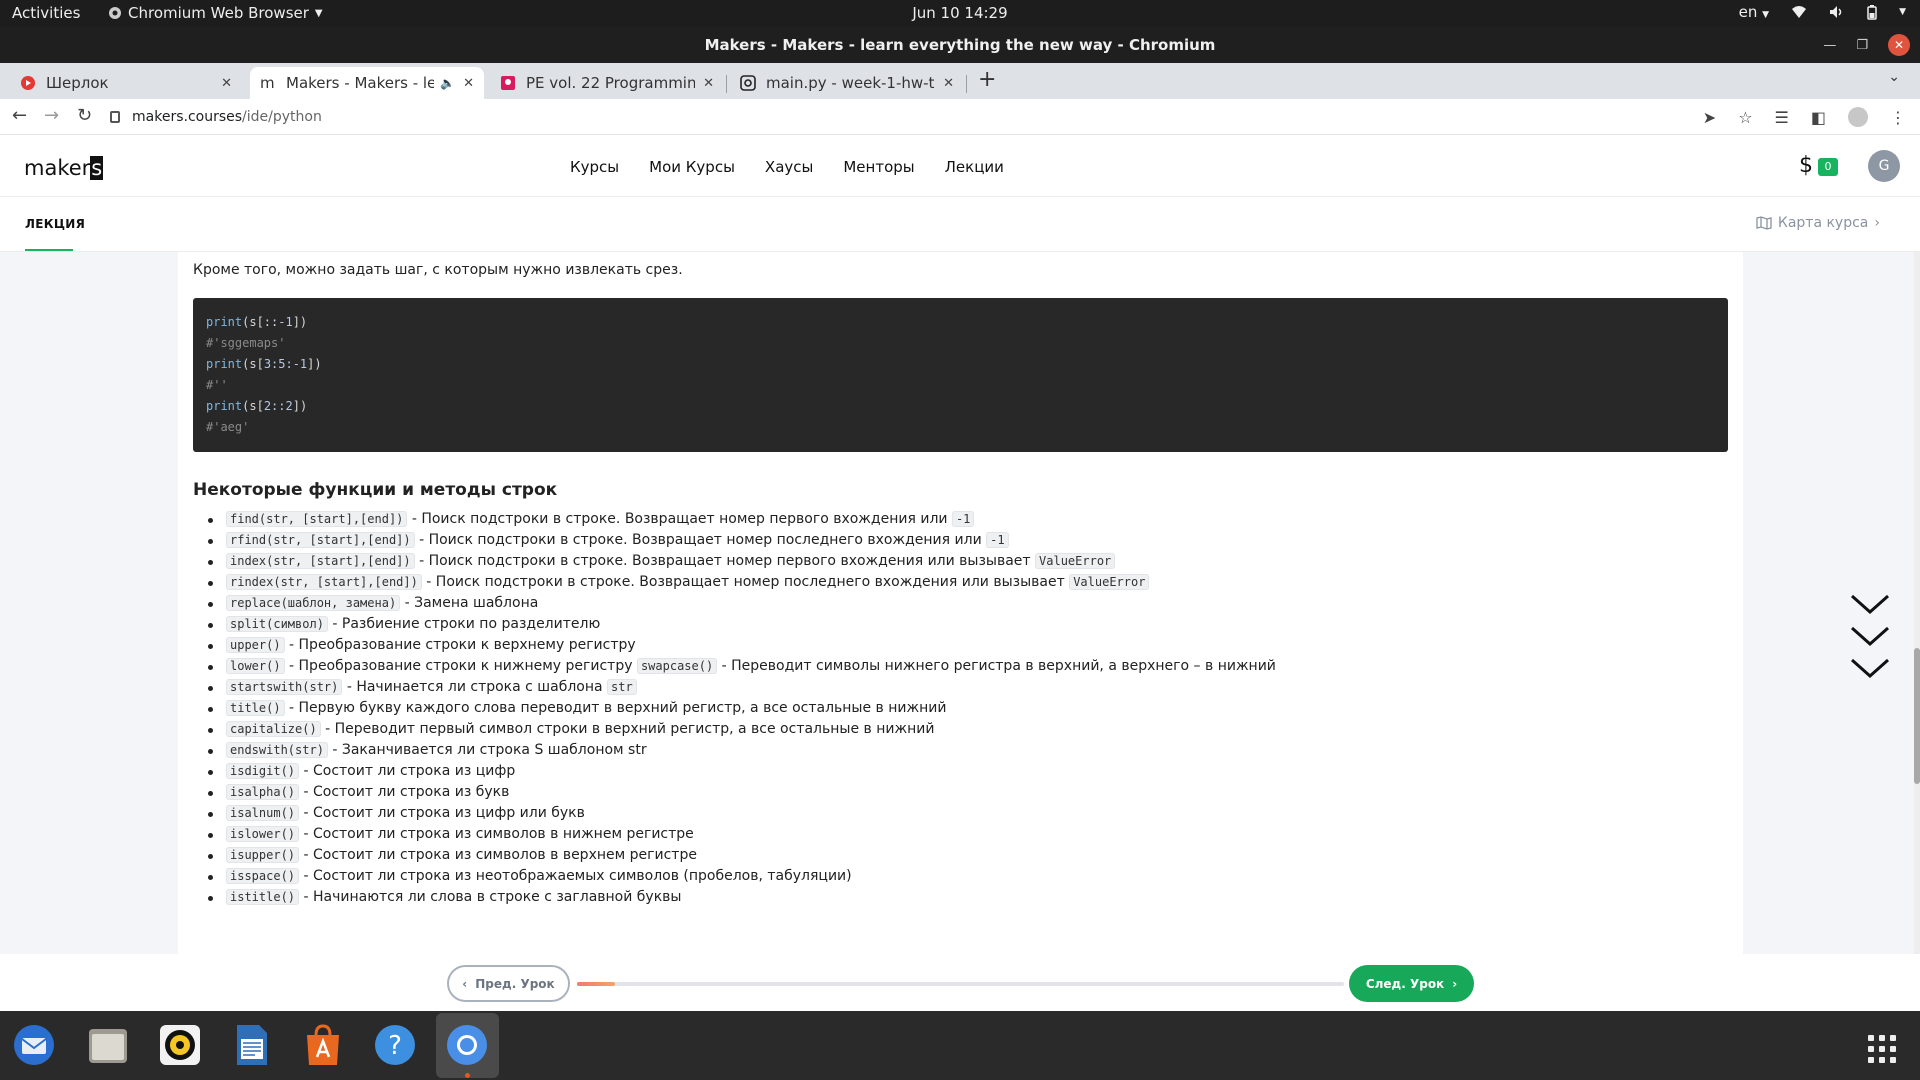 This screenshot has height=1080, width=1920. I want to click on tab-lecture: ЛЕКЦИЯ, so click(55, 224).